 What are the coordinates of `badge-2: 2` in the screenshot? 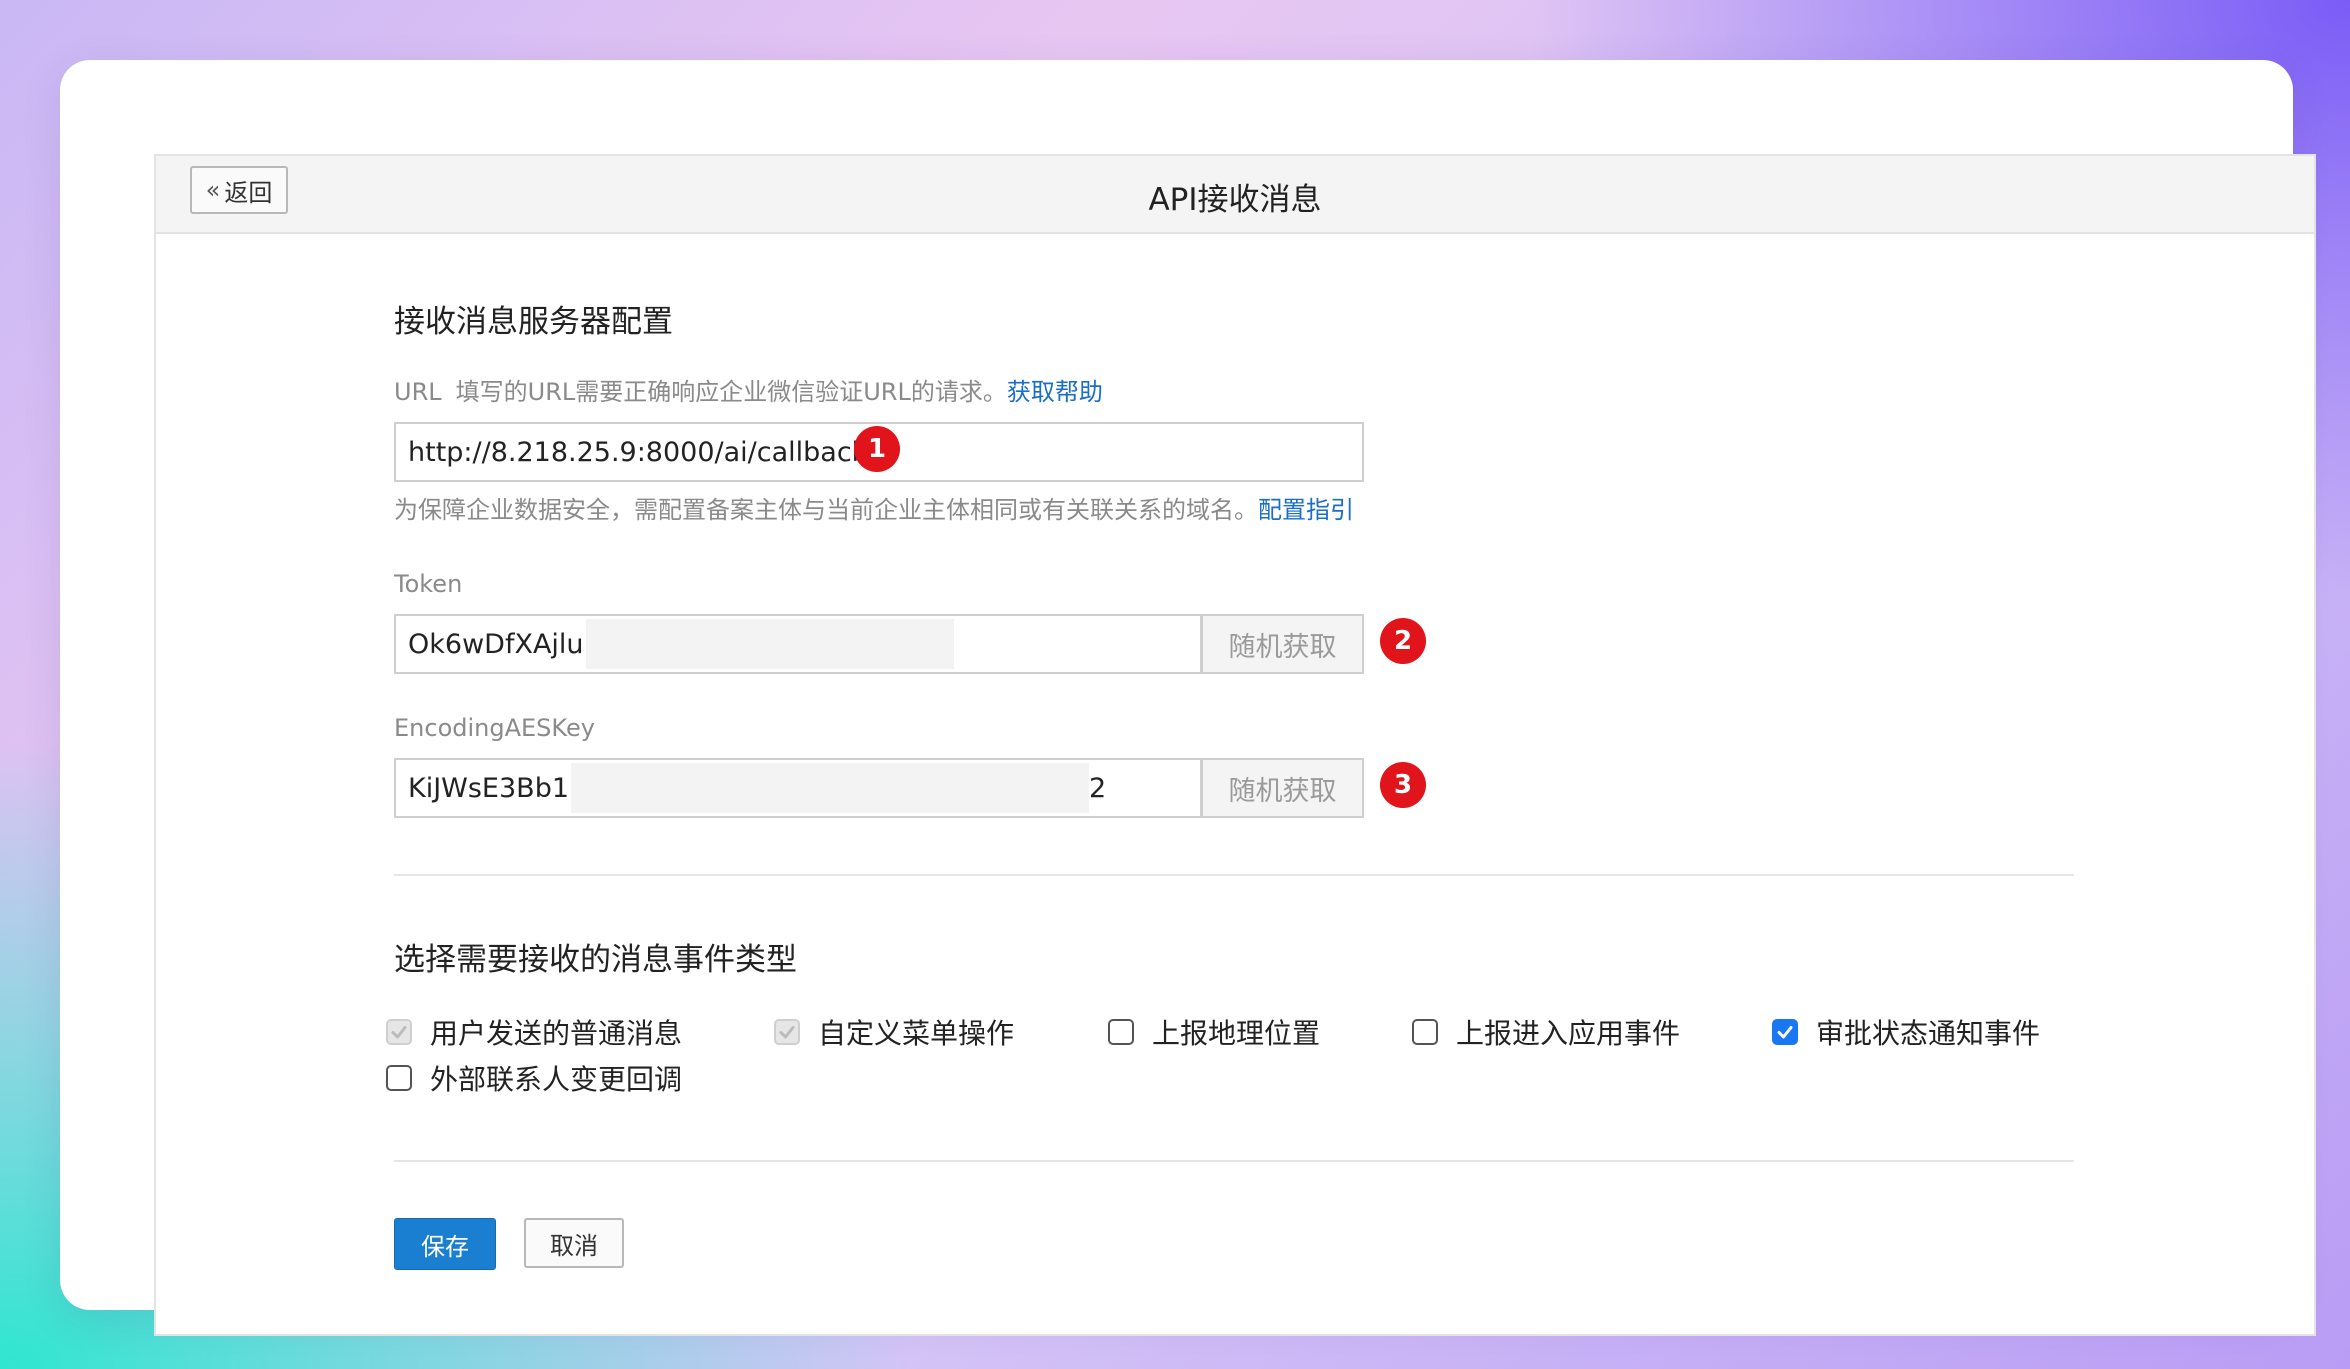 It's located at (1403, 641).